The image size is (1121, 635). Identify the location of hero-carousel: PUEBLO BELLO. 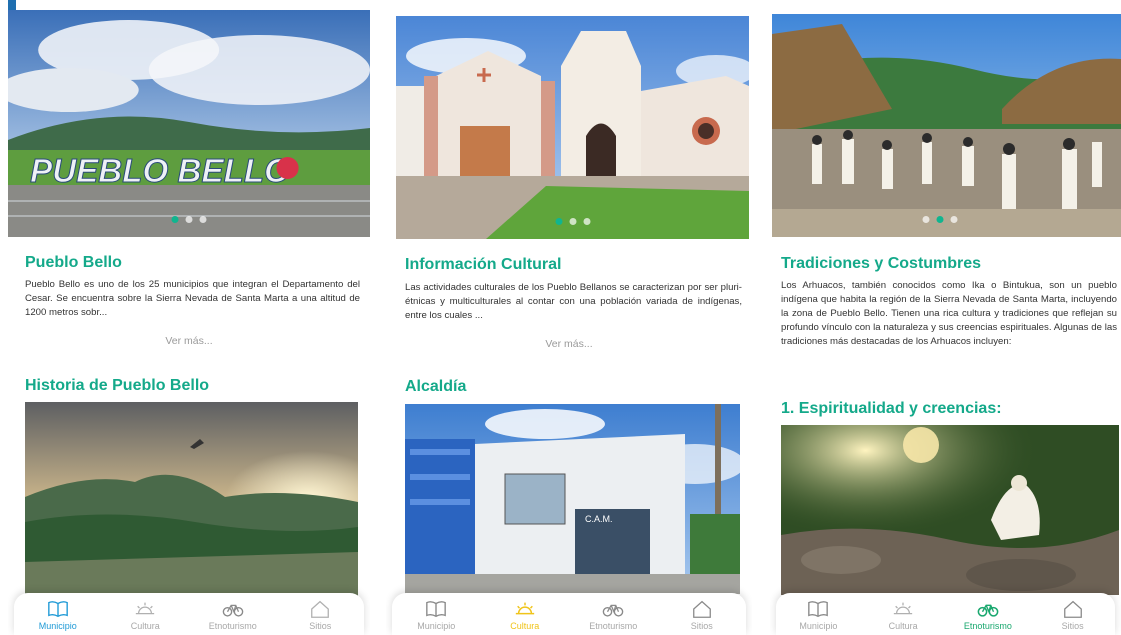
(189, 123).